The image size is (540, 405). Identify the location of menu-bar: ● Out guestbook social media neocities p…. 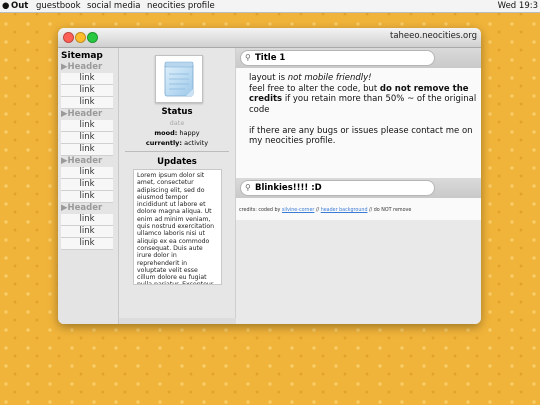
(270, 6).